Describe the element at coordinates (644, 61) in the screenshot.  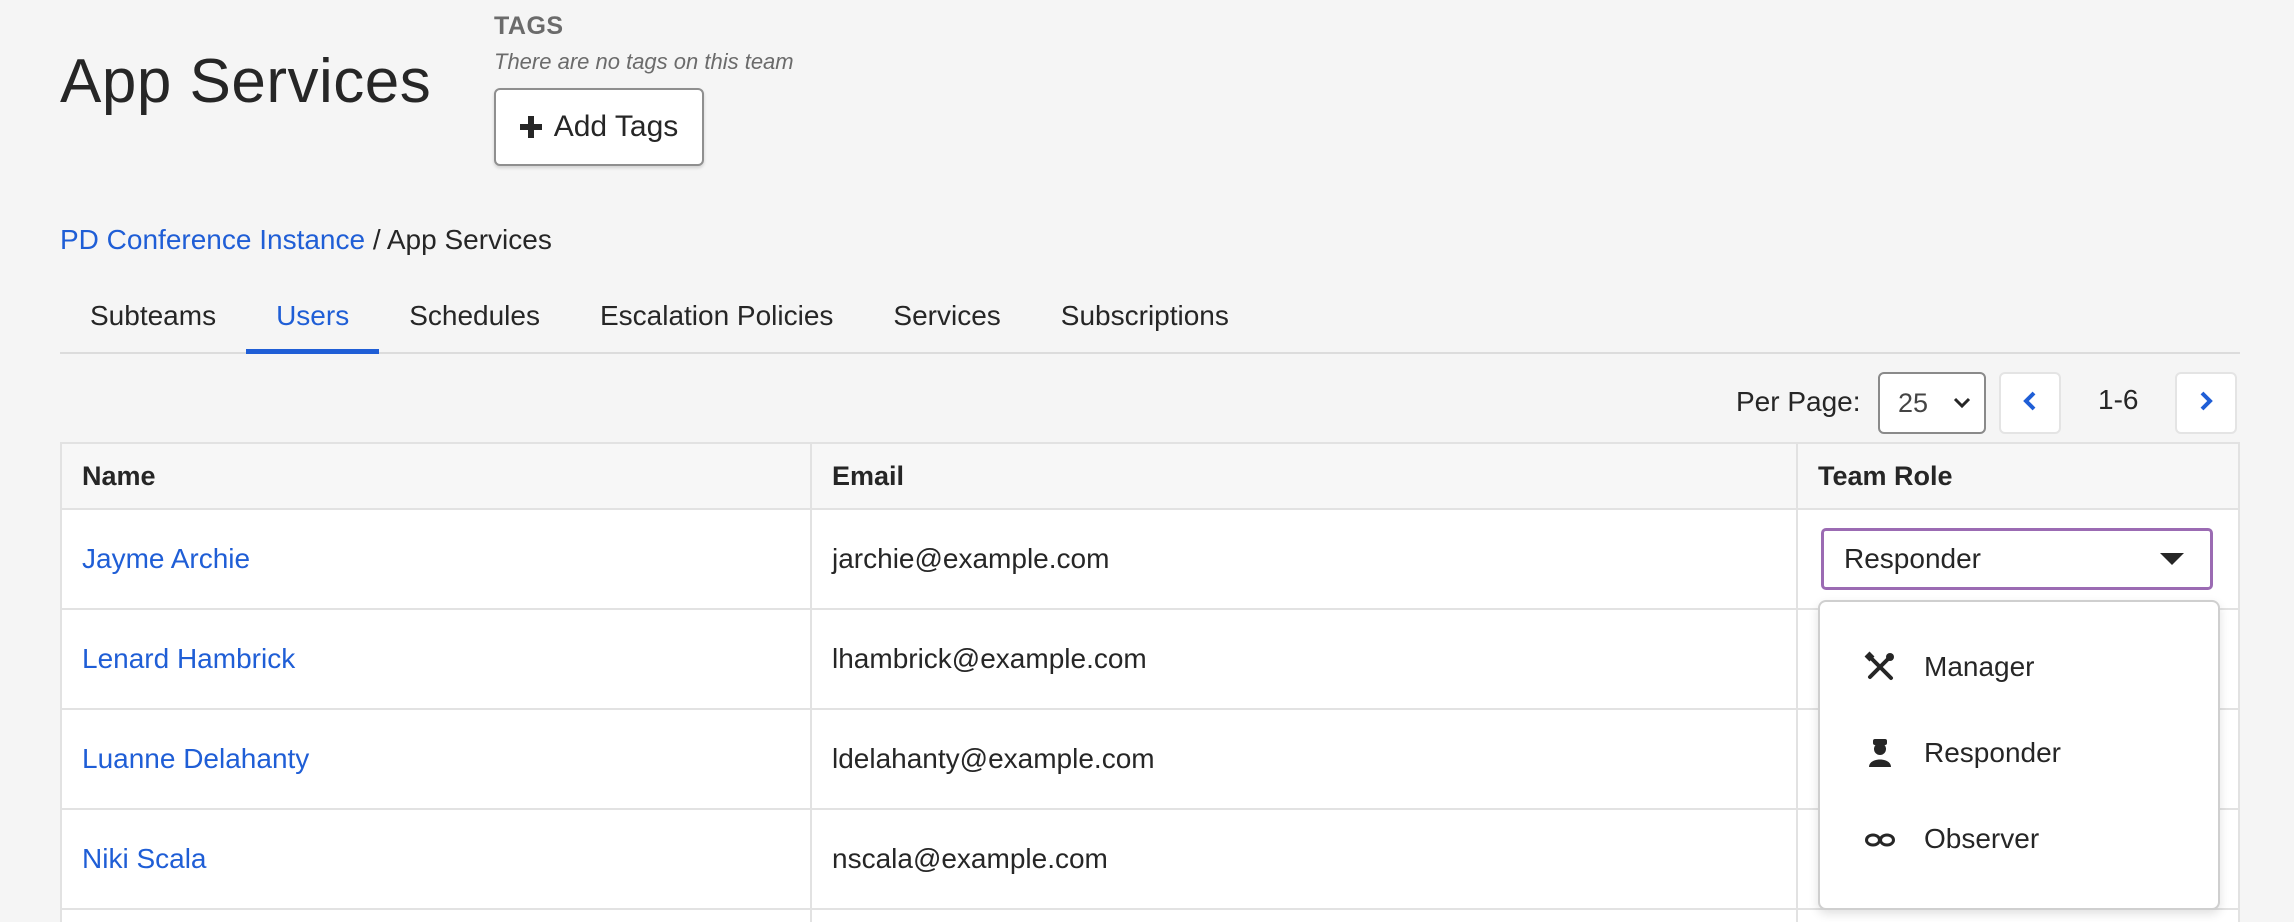
I see `tags-empty-message: There are no tags on this team` at that location.